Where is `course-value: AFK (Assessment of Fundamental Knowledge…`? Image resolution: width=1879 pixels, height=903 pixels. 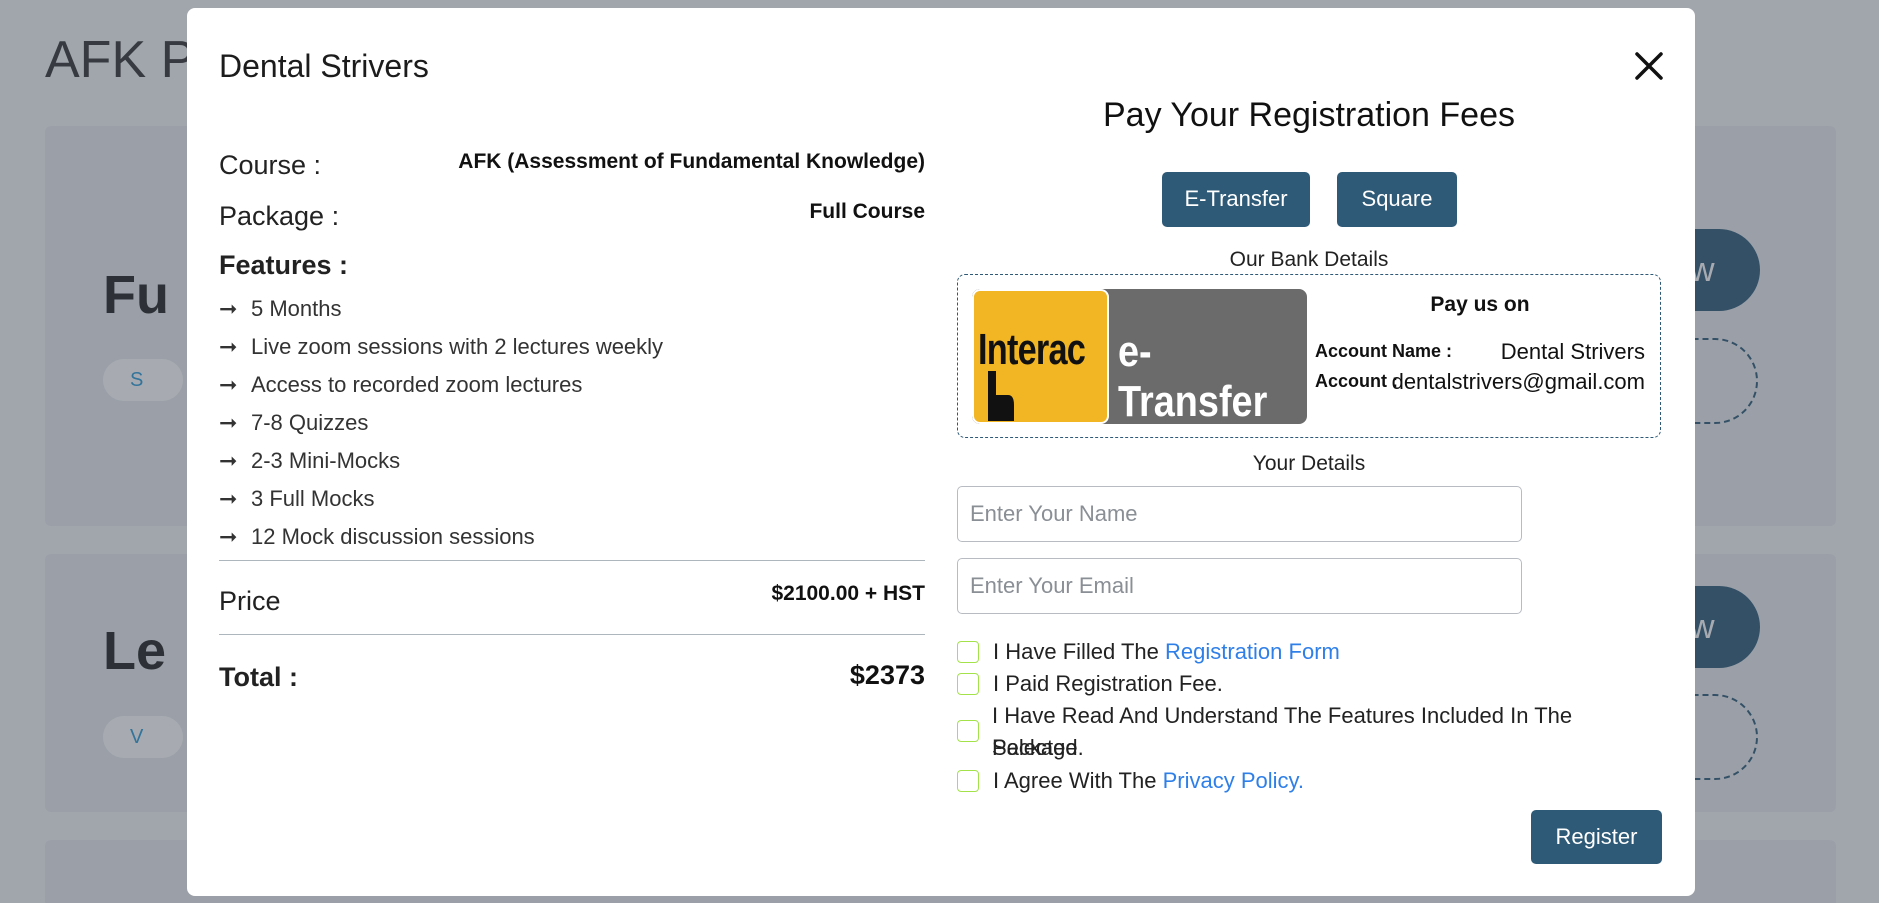
course-value: AFK (Assessment of Fundamental Knowledge… is located at coordinates (691, 161).